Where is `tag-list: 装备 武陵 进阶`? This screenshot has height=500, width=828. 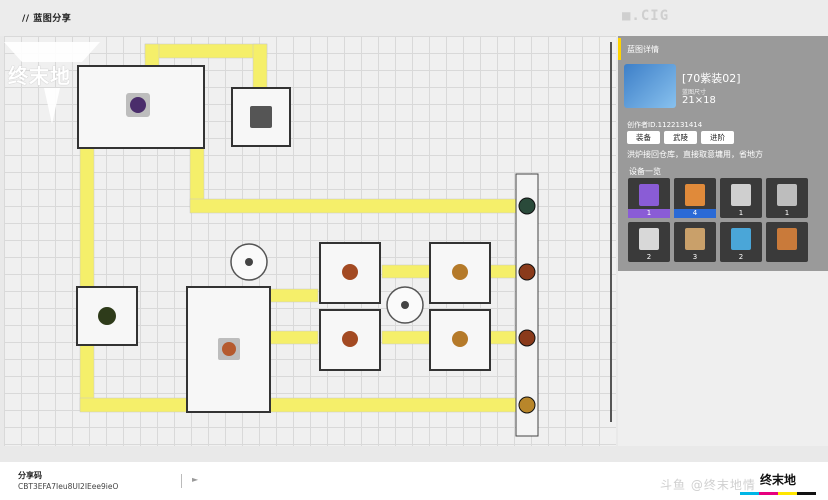
tag-list: 装备 武陵 进阶 is located at coordinates (680, 137).